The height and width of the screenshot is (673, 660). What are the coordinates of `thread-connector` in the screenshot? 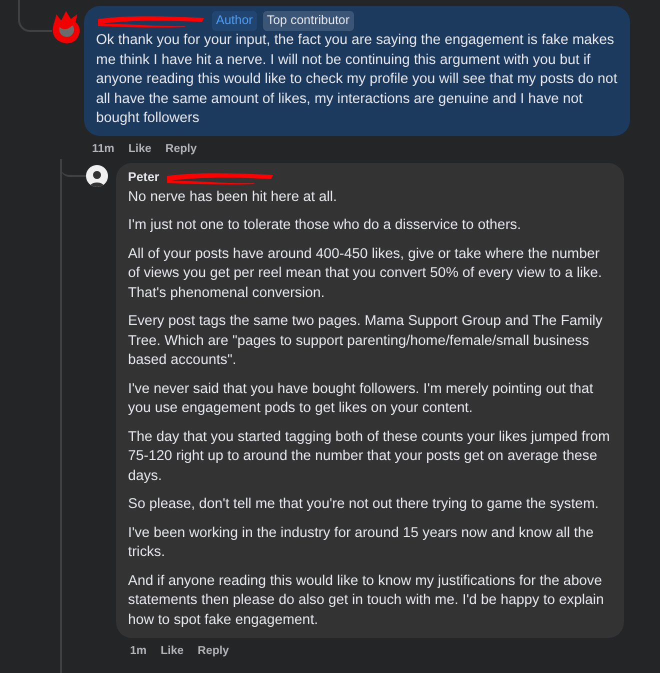 It's located at (35, 16).